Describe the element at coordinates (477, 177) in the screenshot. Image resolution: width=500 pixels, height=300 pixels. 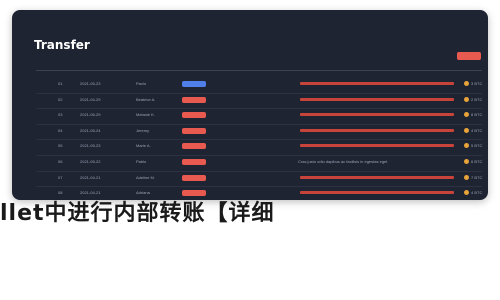
I see `row-amount: 7 BTC` at that location.